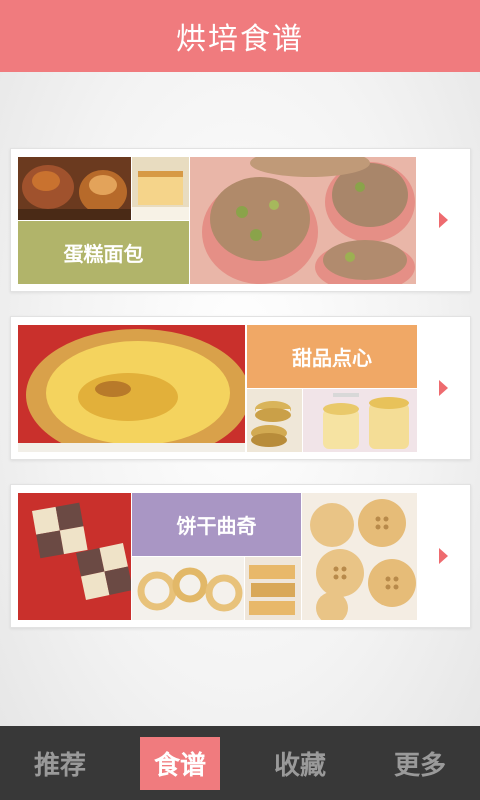 The height and width of the screenshot is (800, 480). I want to click on page-title: 烘培食谱, so click(240, 39).